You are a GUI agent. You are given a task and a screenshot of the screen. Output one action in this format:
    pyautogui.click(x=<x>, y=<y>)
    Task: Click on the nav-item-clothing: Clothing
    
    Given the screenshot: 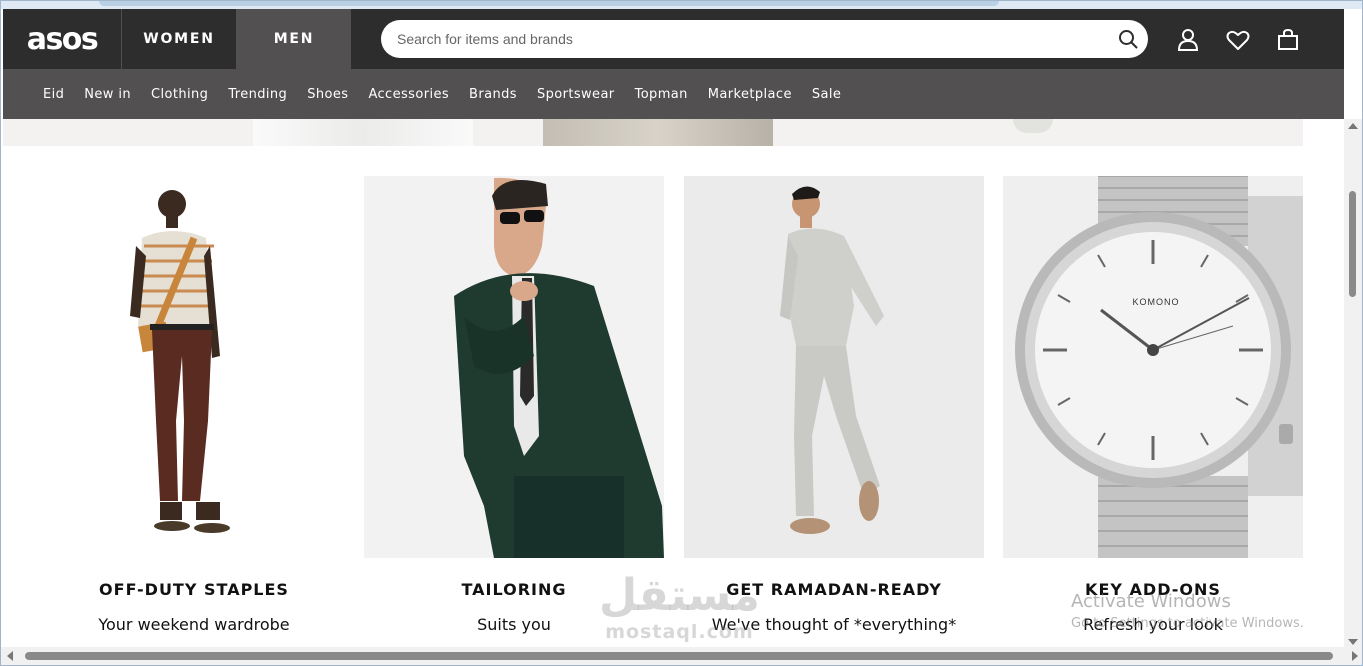 What is the action you would take?
    pyautogui.click(x=179, y=94)
    